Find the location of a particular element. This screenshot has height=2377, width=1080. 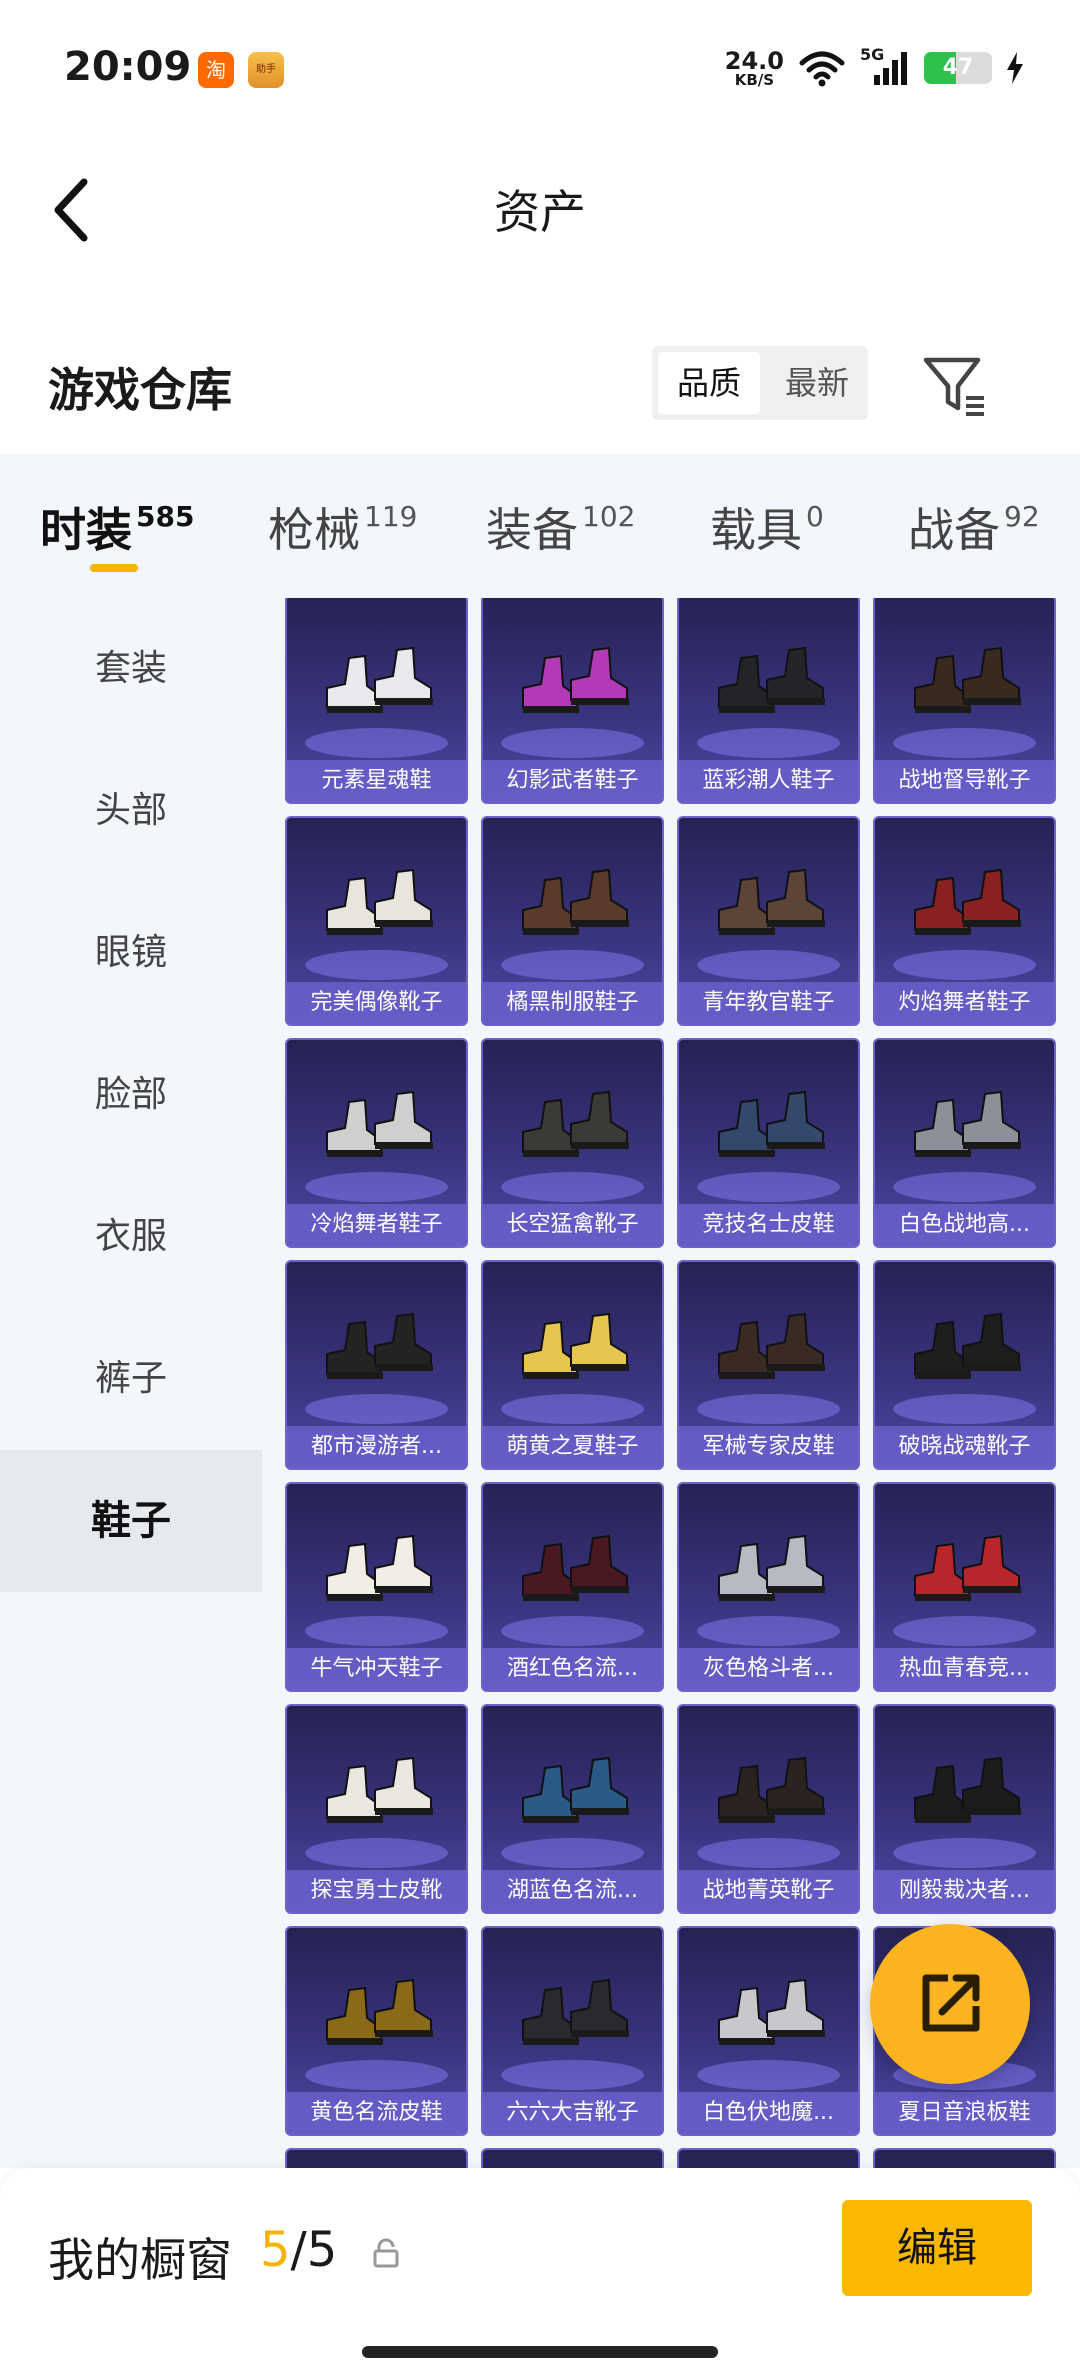

item-card: 完美偶像靴子 is located at coordinates (376, 921).